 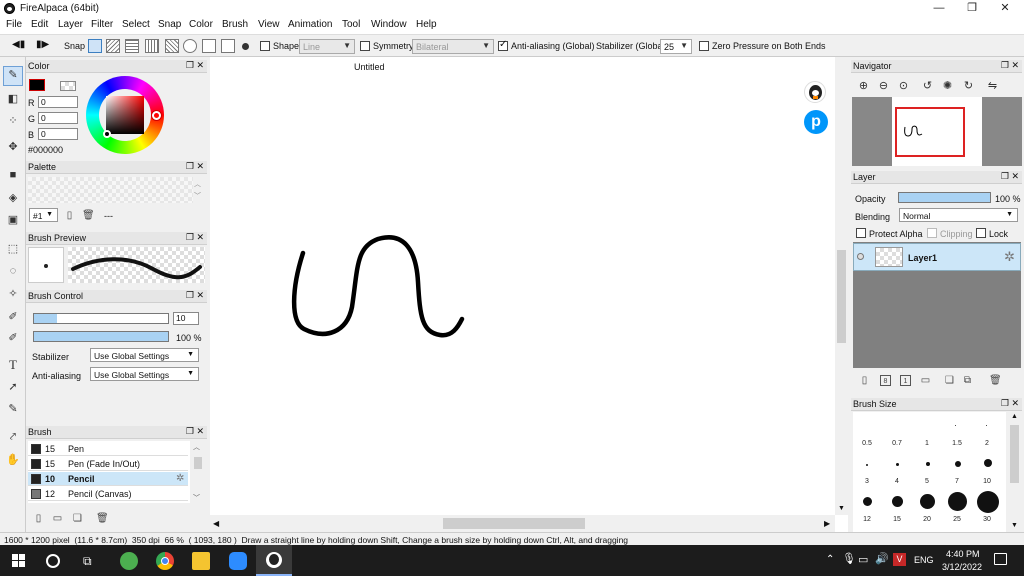 I want to click on brush-stabilizer-select: Use Global Settings ▼, so click(x=144, y=355).